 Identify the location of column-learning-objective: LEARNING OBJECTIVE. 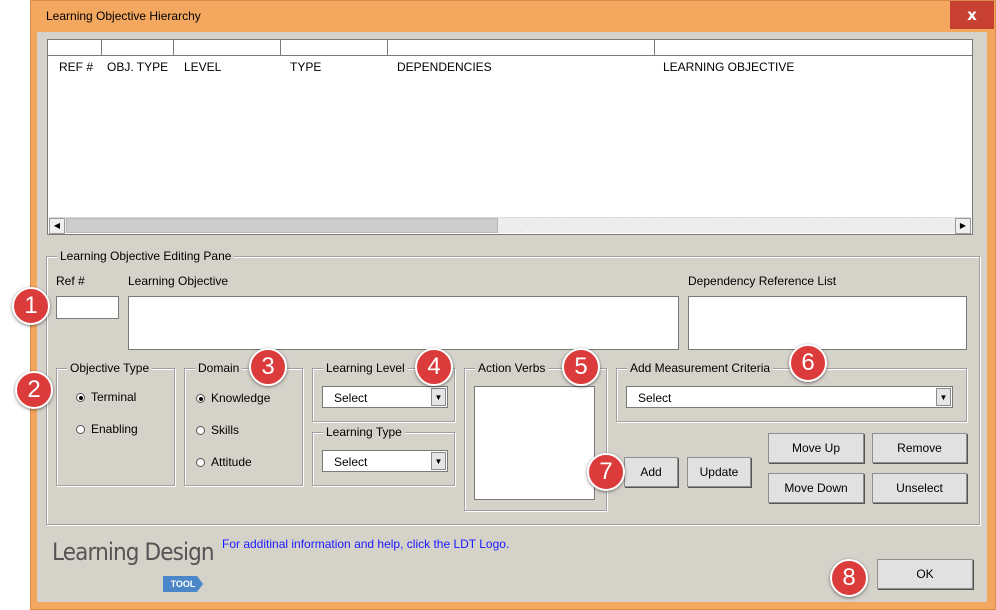
(728, 67).